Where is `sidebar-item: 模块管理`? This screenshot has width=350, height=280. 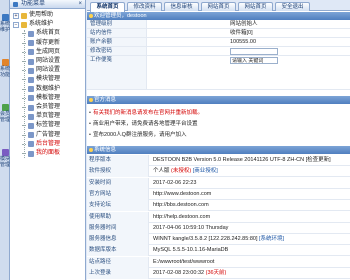
sidebar-item: 模块管理 is located at coordinates (41, 79).